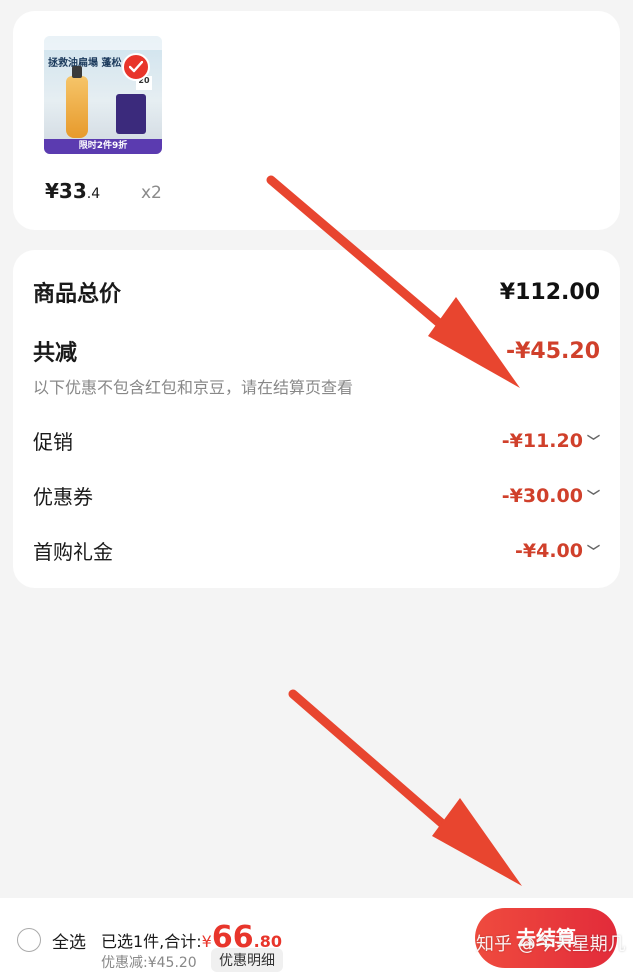  What do you see at coordinates (542, 440) in the screenshot?
I see `discount-value: -¥11.20` at bounding box center [542, 440].